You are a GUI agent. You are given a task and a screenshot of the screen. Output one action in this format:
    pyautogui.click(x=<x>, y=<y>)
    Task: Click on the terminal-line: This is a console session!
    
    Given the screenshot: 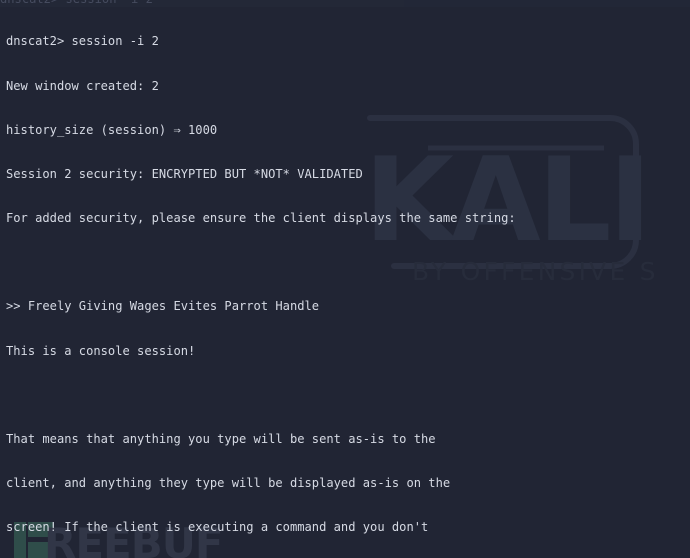 What is the action you would take?
    pyautogui.click(x=101, y=350)
    